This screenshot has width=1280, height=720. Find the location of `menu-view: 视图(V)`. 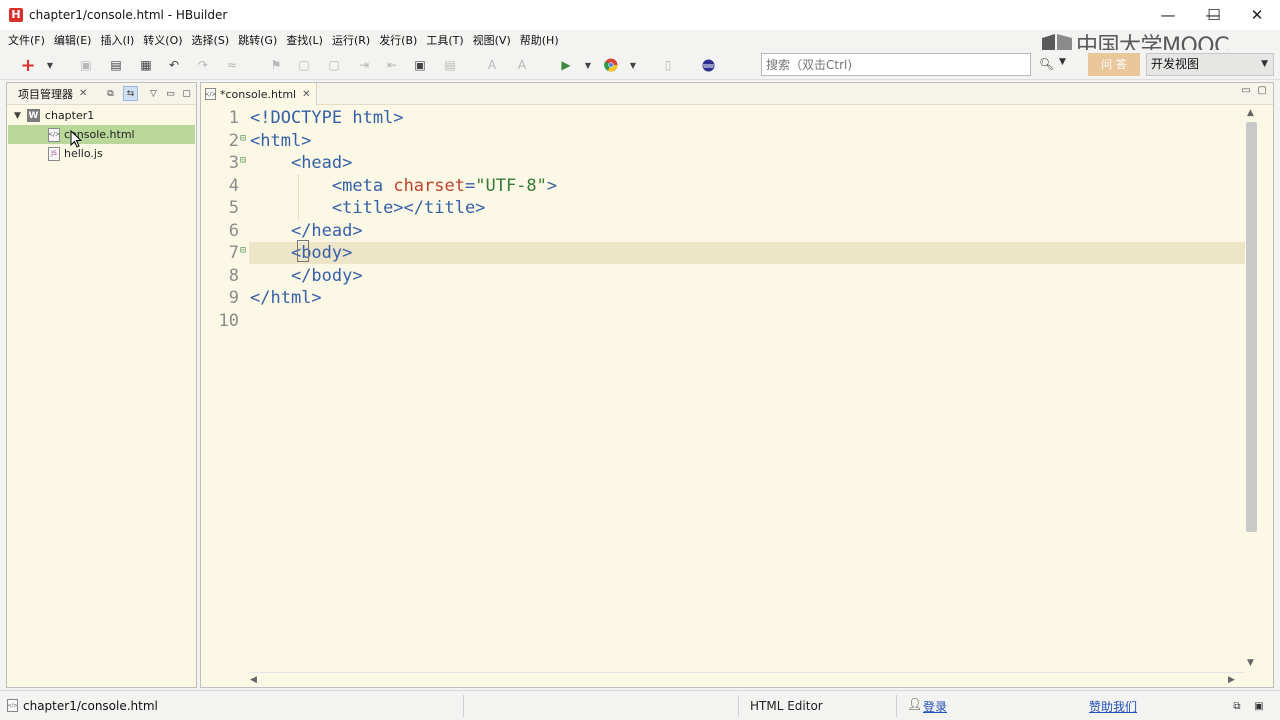

menu-view: 视图(V) is located at coordinates (494, 40).